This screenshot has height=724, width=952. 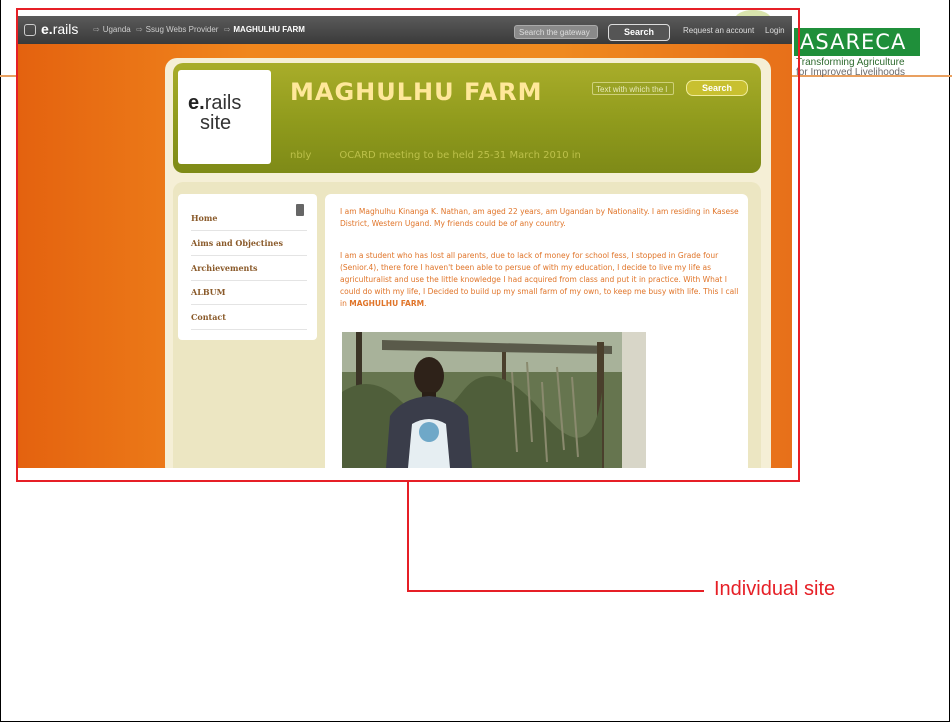 What do you see at coordinates (850, 72) in the screenshot?
I see `tagline-line-2: for Improved Livelihoods` at bounding box center [850, 72].